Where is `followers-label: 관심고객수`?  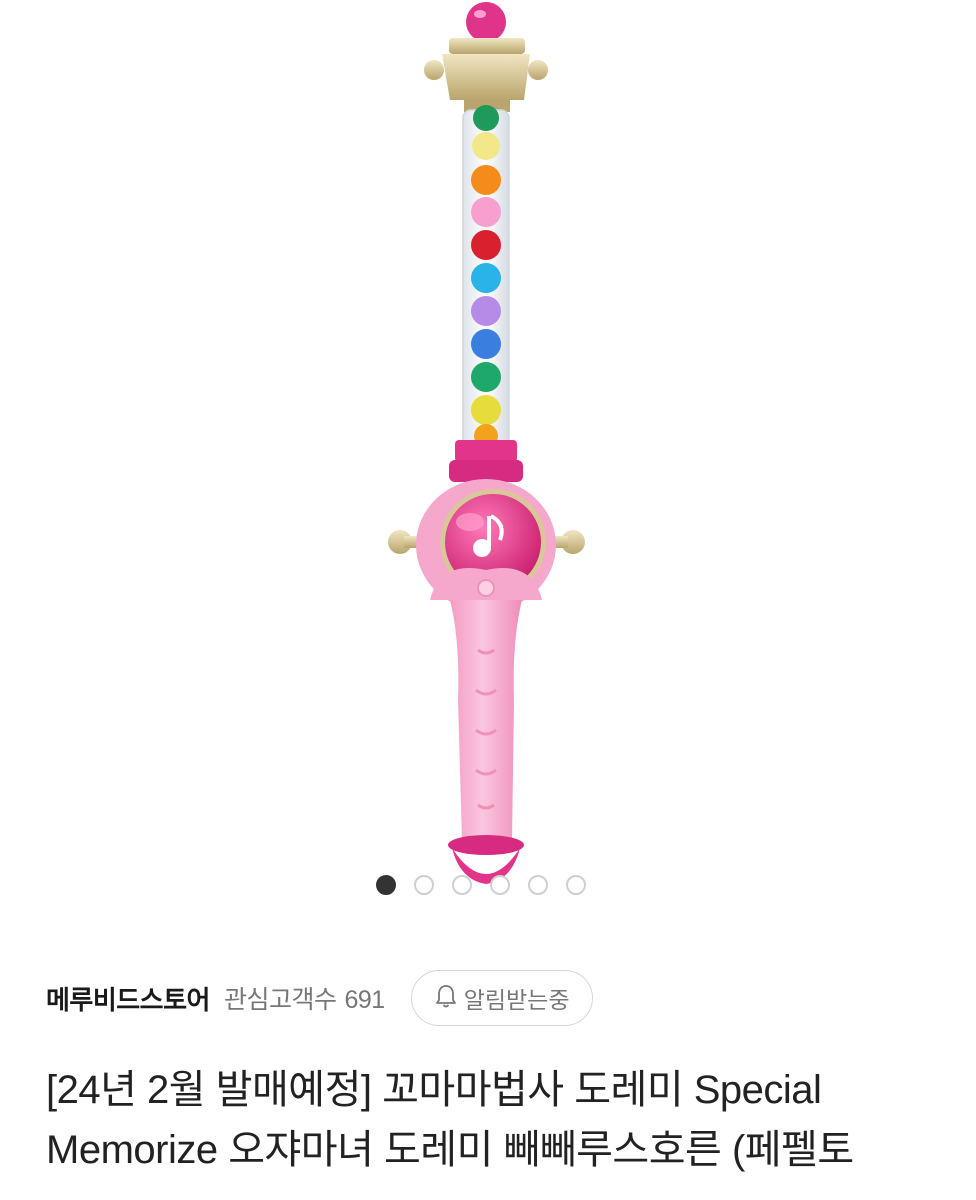
followers-label: 관심고객수 is located at coordinates (280, 1000).